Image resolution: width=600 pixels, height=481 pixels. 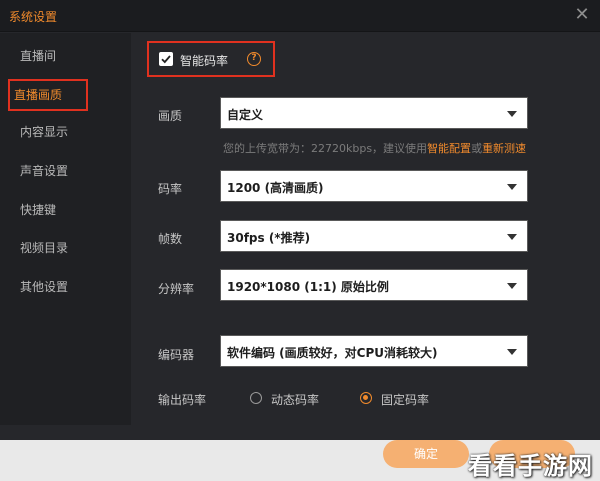 I want to click on retest-speed-link: 重新测速, so click(x=504, y=148).